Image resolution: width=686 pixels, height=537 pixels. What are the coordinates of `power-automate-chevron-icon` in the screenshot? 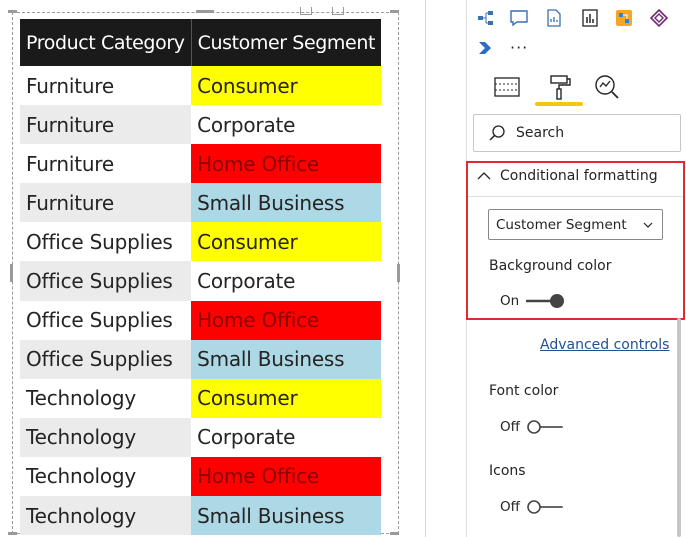 It's located at (486, 48).